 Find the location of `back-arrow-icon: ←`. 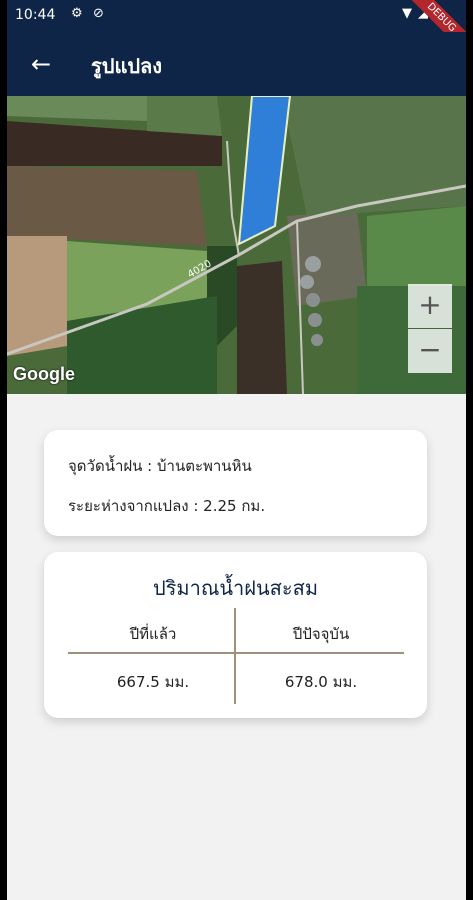

back-arrow-icon: ← is located at coordinates (41, 64).